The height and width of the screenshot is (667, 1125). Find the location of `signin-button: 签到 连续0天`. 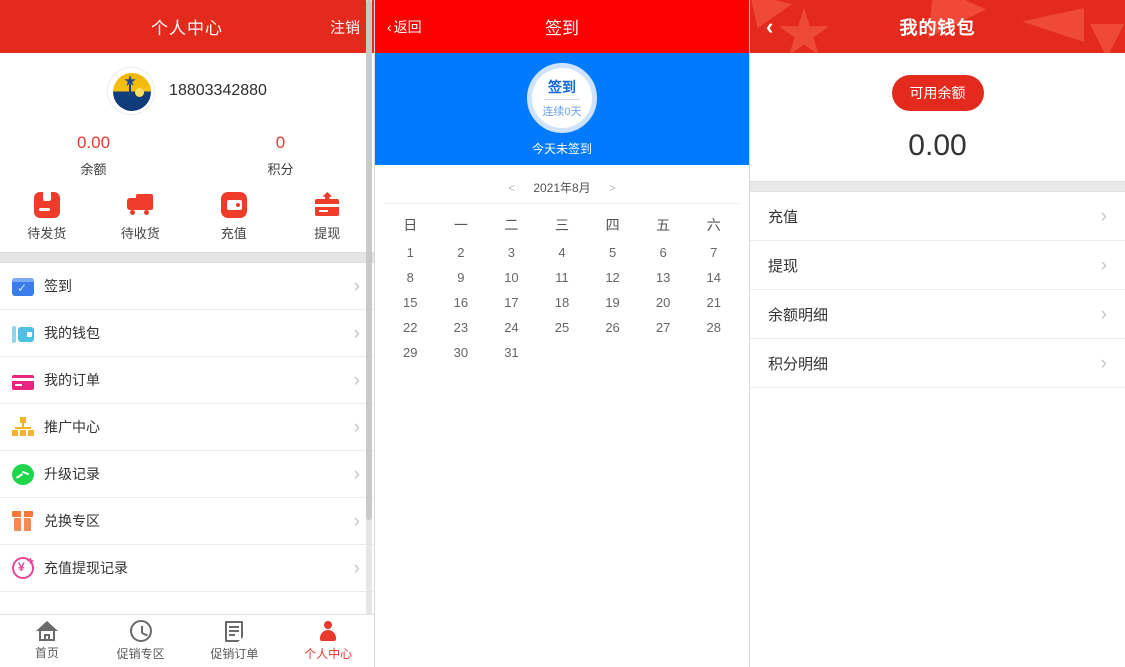

signin-button: 签到 连续0天 is located at coordinates (562, 98).